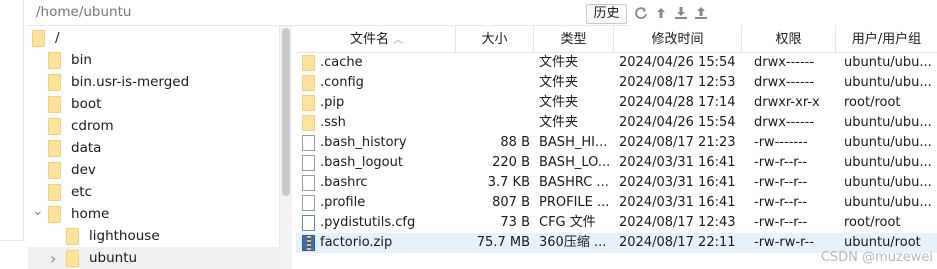 Image resolution: width=937 pixels, height=269 pixels. What do you see at coordinates (508, 182) in the screenshot?
I see `file-size: 3.7 KB` at bounding box center [508, 182].